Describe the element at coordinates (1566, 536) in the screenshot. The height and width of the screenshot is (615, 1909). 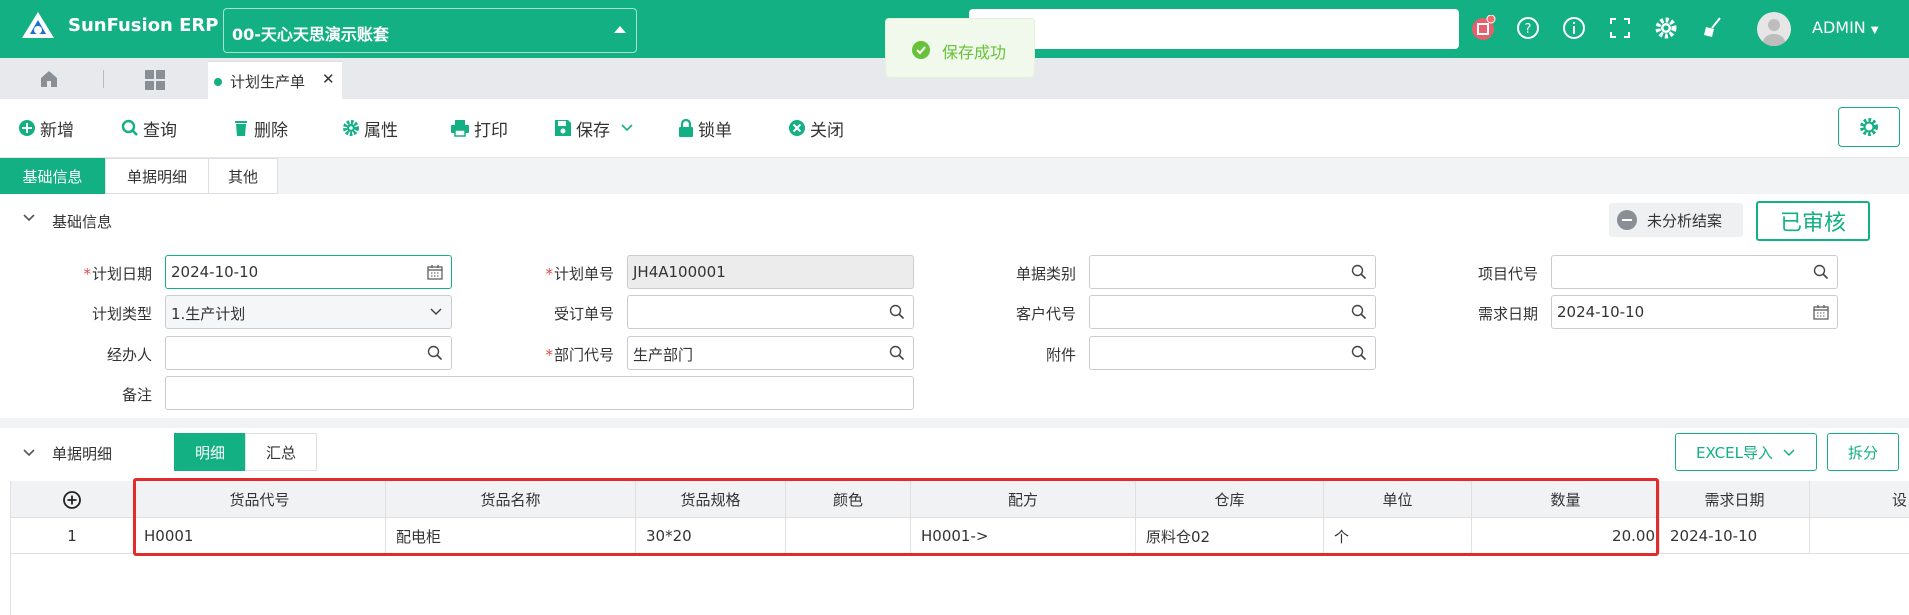
I see `cell-quantity: 20.00` at that location.